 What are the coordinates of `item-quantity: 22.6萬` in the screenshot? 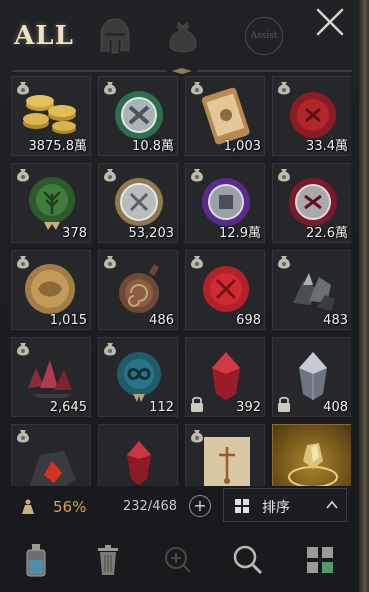 It's located at (327, 233).